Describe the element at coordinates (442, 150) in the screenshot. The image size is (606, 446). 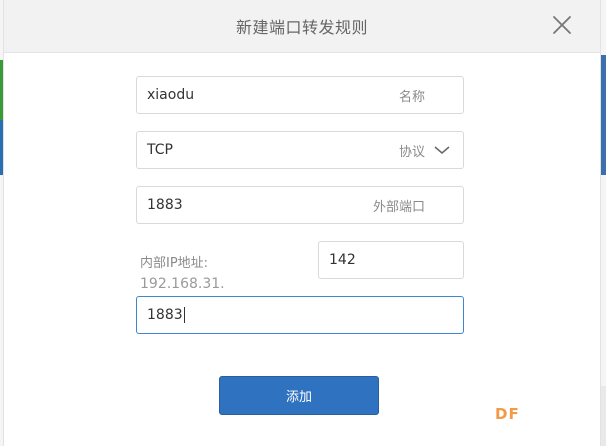
I see `chevron-down-icon` at that location.